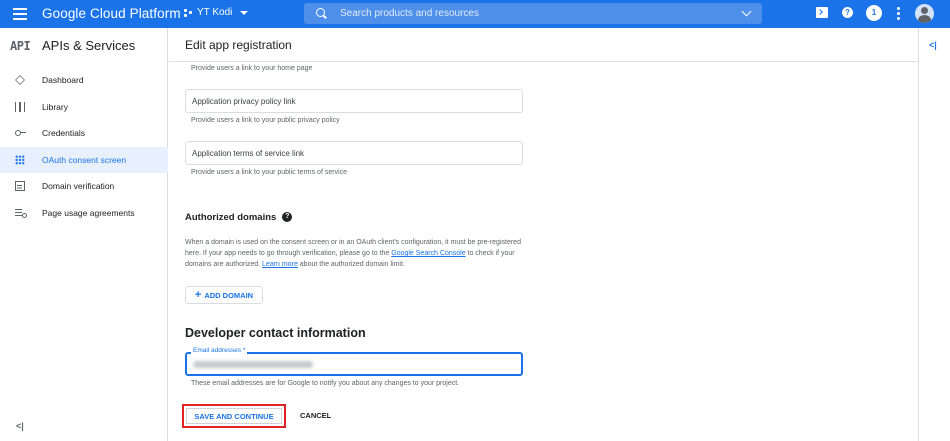  I want to click on sidebar-item-label: OAuth consent screen, so click(84, 159).